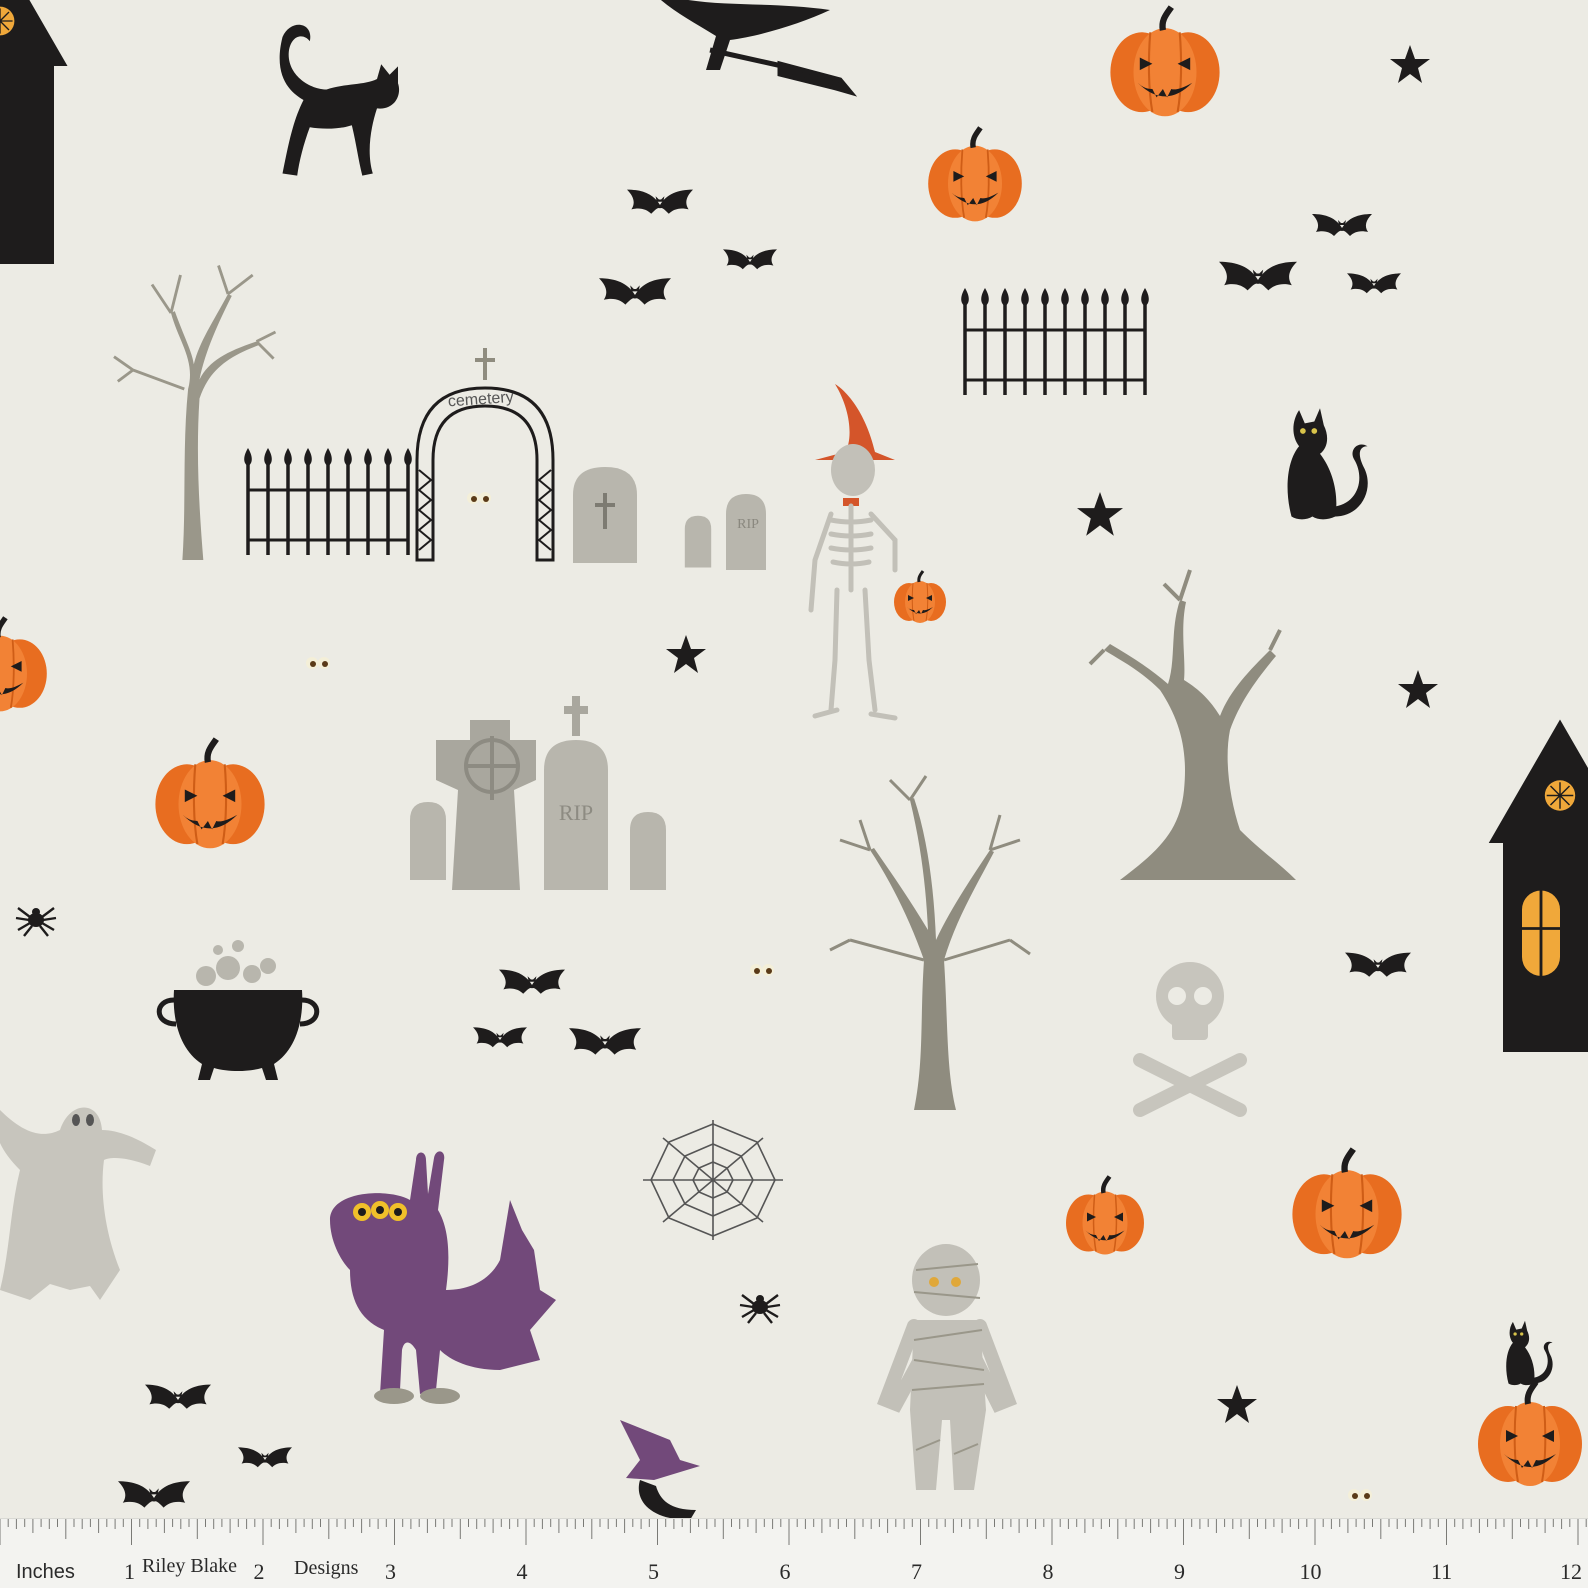  I want to click on ruler-brand-left: Riley Blake, so click(189, 1566).